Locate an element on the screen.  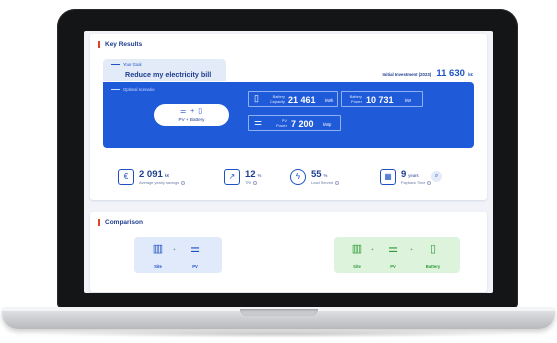
comparison-card-site-pv-battery: ▥ Site + ⚌ PV + ▯ Battery is located at coordinates (397, 255).